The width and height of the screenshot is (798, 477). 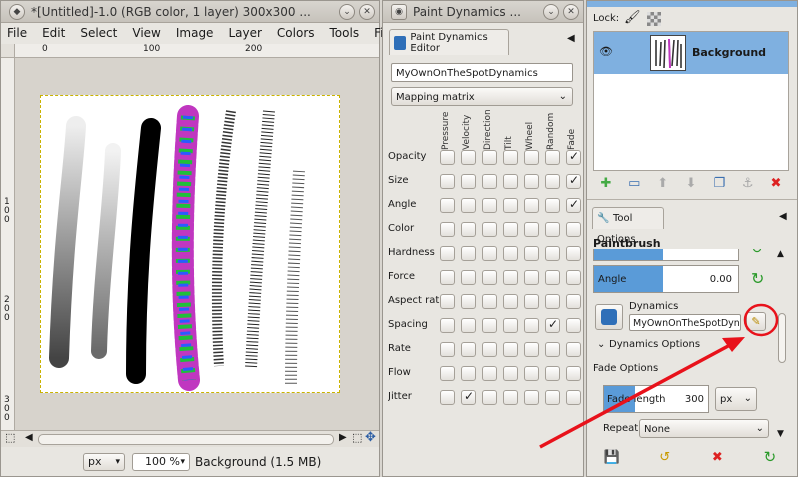 What do you see at coordinates (98, 33) in the screenshot?
I see `menu-select: Select` at bounding box center [98, 33].